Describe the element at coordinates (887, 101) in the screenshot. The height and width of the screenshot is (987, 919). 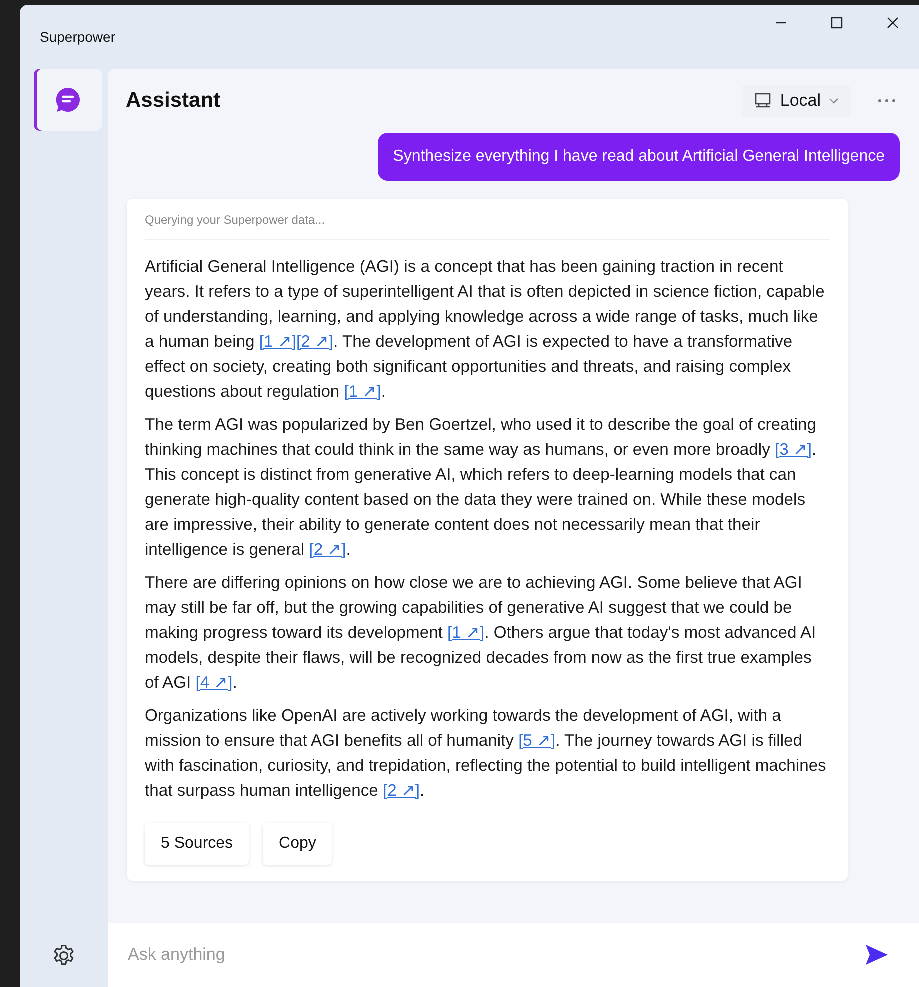
I see `more-icon` at that location.